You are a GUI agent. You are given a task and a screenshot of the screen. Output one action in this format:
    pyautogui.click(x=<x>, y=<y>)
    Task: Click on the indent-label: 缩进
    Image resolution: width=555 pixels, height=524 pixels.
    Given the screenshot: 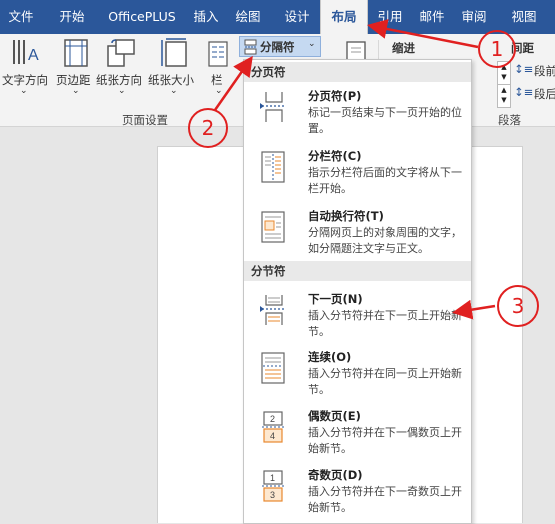 What is the action you would take?
    pyautogui.click(x=403, y=48)
    